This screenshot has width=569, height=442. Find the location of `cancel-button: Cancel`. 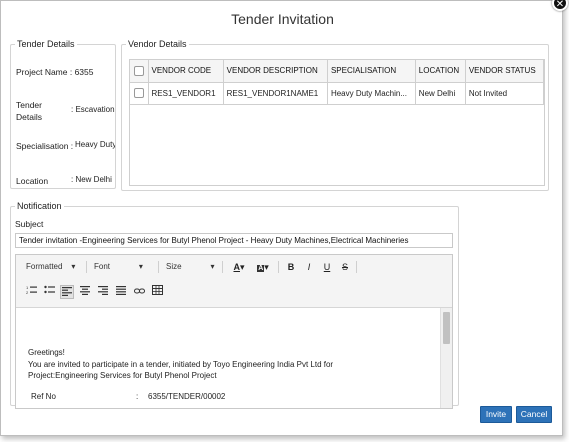

cancel-button: Cancel is located at coordinates (534, 414).